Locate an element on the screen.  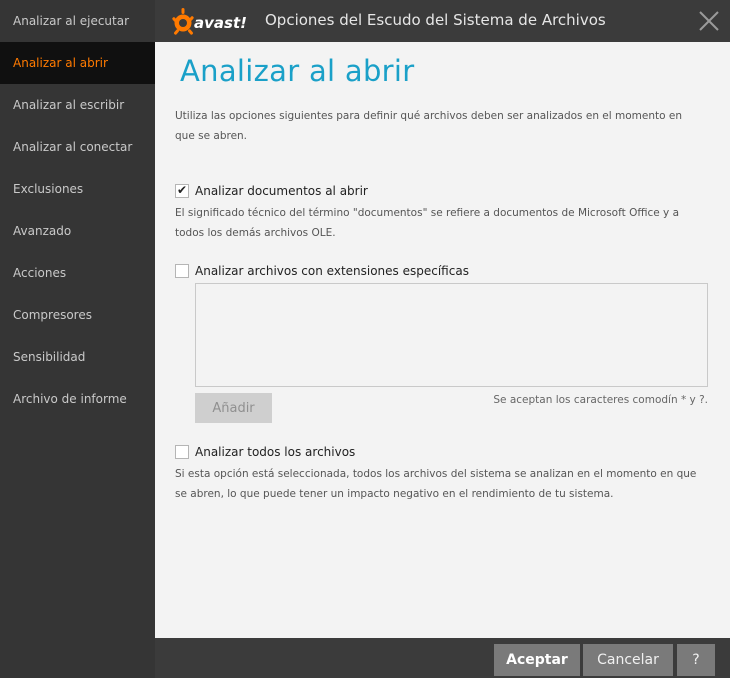
sidebar-item-acciones: Acciones is located at coordinates (77, 273).